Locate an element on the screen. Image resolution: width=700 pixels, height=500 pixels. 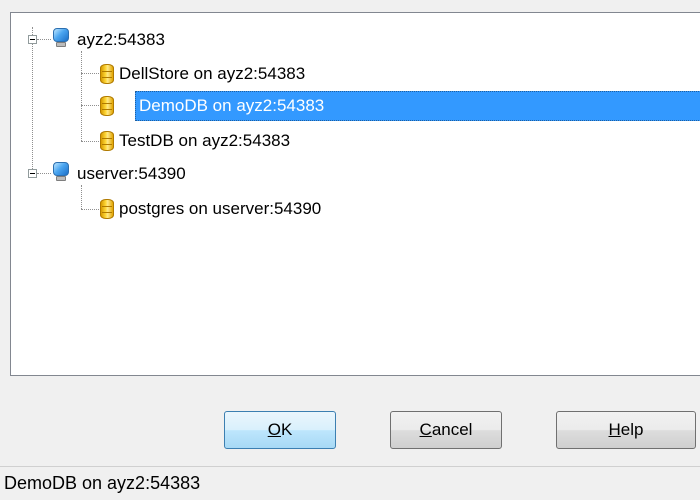
ok-button-label: K is located at coordinates (286, 429).